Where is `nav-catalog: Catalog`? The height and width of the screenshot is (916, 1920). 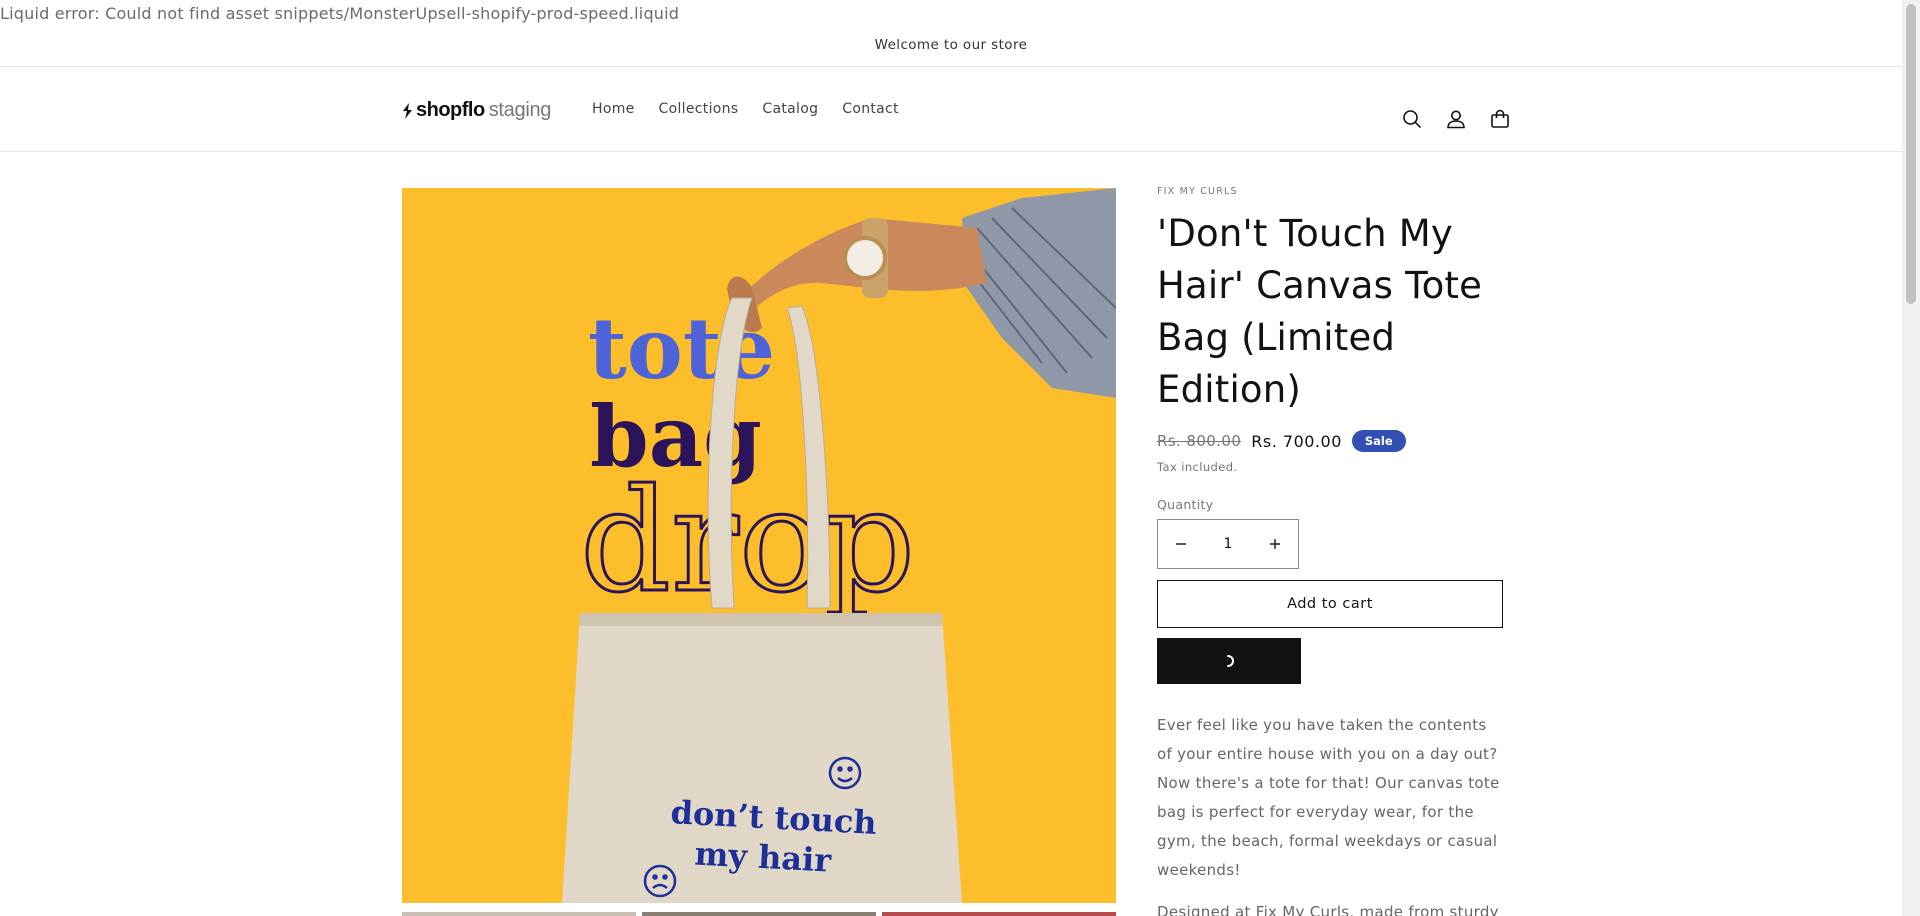
nav-catalog: Catalog is located at coordinates (790, 109).